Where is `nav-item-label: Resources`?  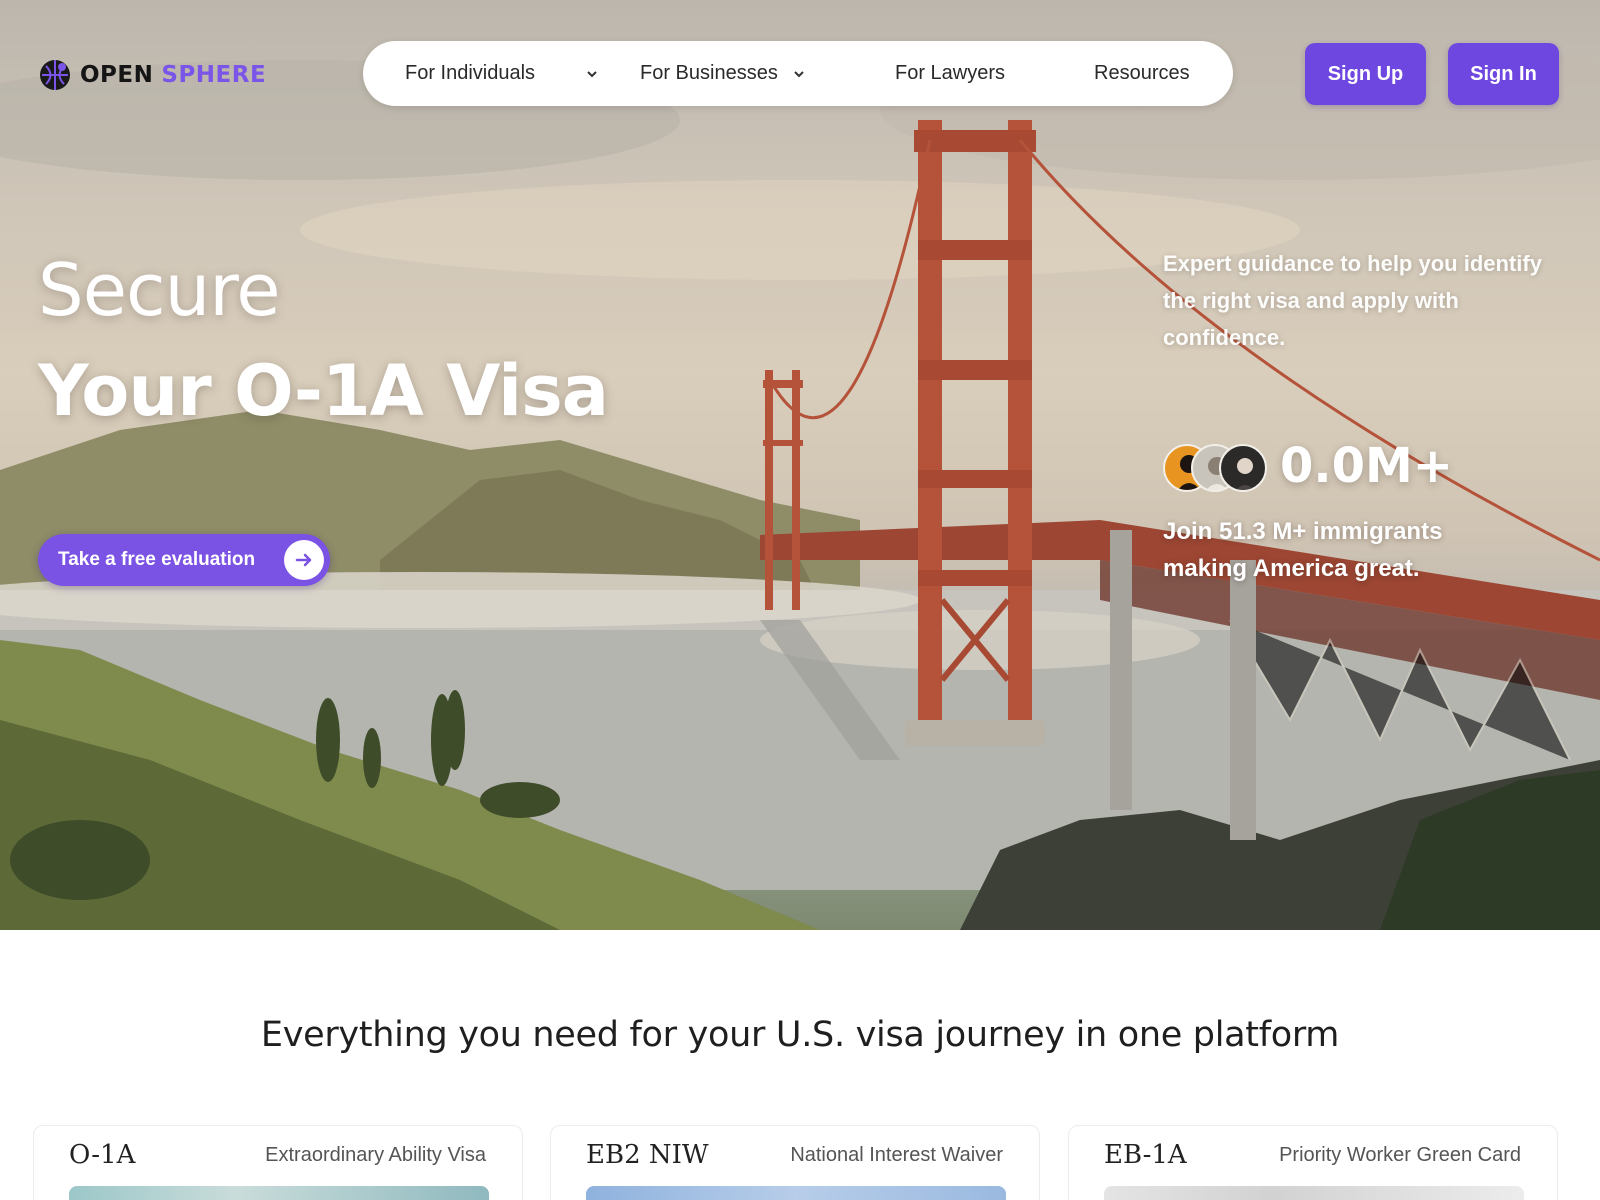
nav-item-label: Resources is located at coordinates (1142, 73).